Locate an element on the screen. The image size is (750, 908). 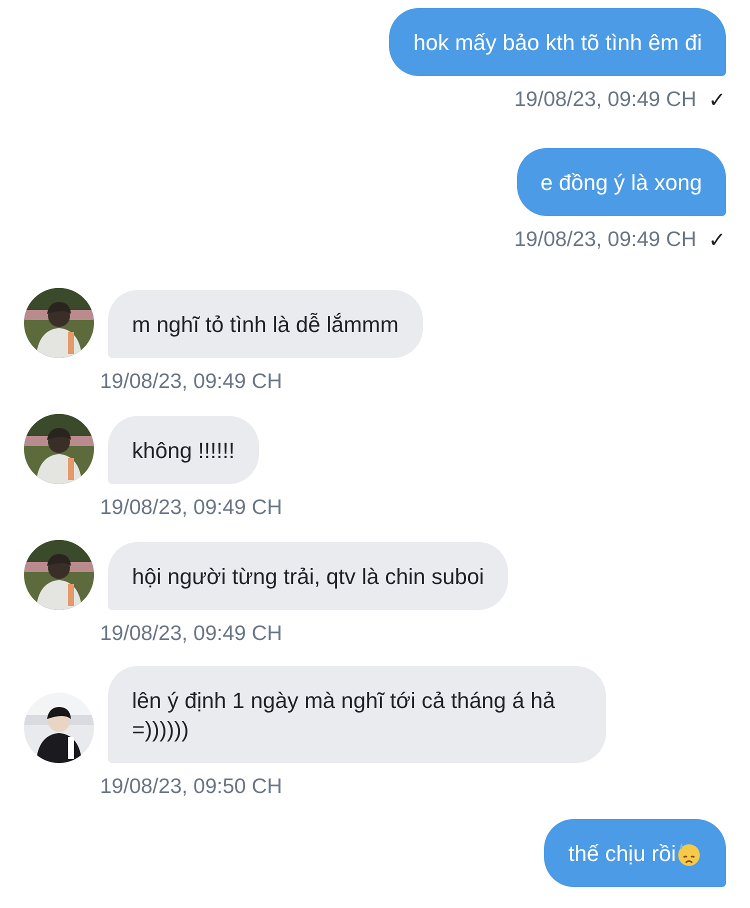
message-text: thế chịu rồi is located at coordinates (622, 854).